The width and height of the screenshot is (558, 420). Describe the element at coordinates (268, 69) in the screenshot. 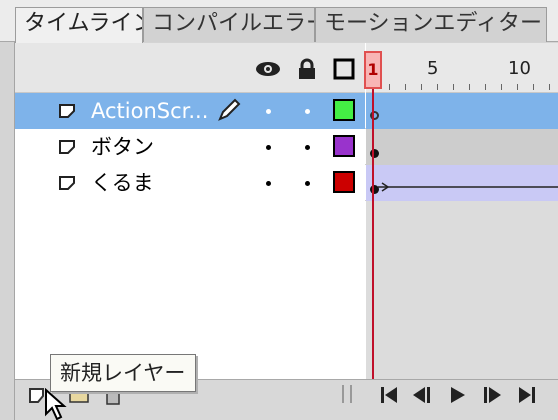

I see `eye-icon` at that location.